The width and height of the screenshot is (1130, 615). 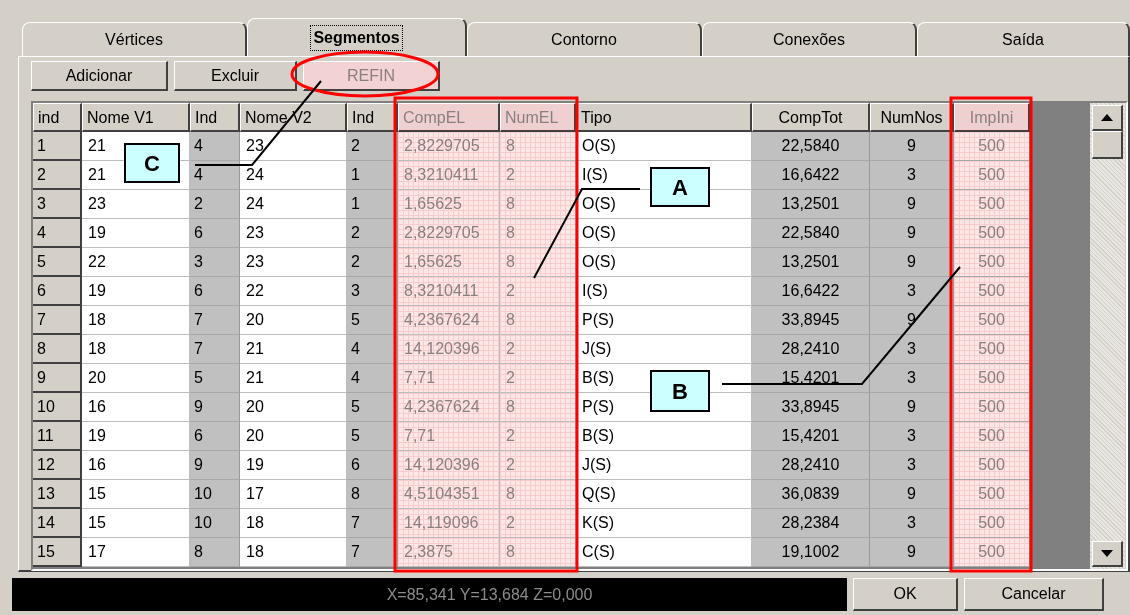 I want to click on table-cell: 36,0839, so click(x=811, y=494).